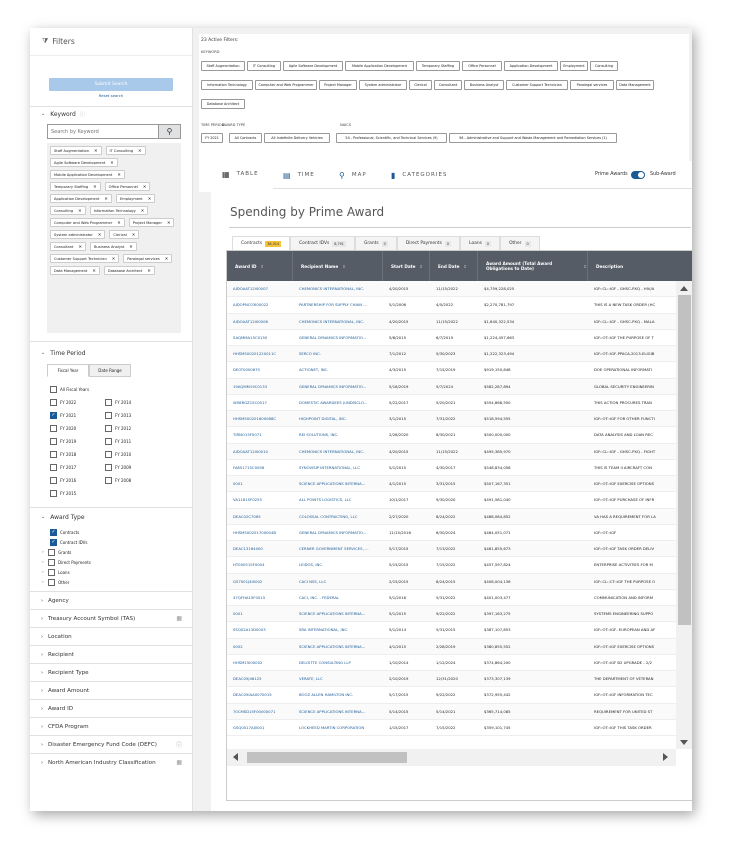 This screenshot has width=745, height=858. I want to click on award-id-link: HHSM500201220011C, so click(260, 353).